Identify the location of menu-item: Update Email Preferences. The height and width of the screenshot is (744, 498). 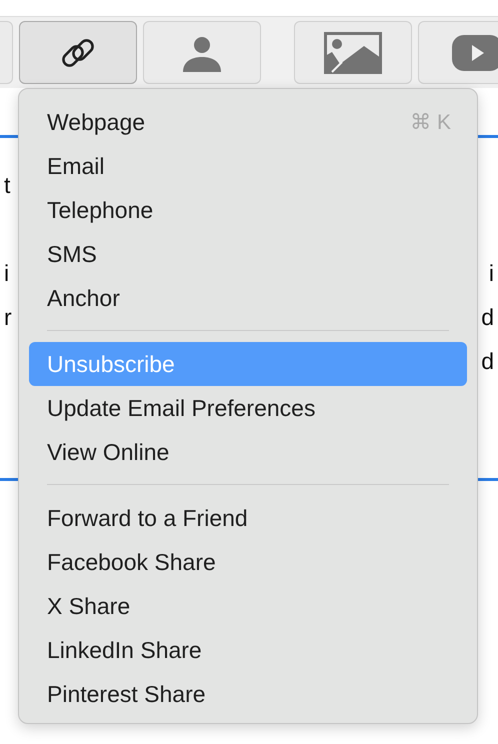
(248, 408).